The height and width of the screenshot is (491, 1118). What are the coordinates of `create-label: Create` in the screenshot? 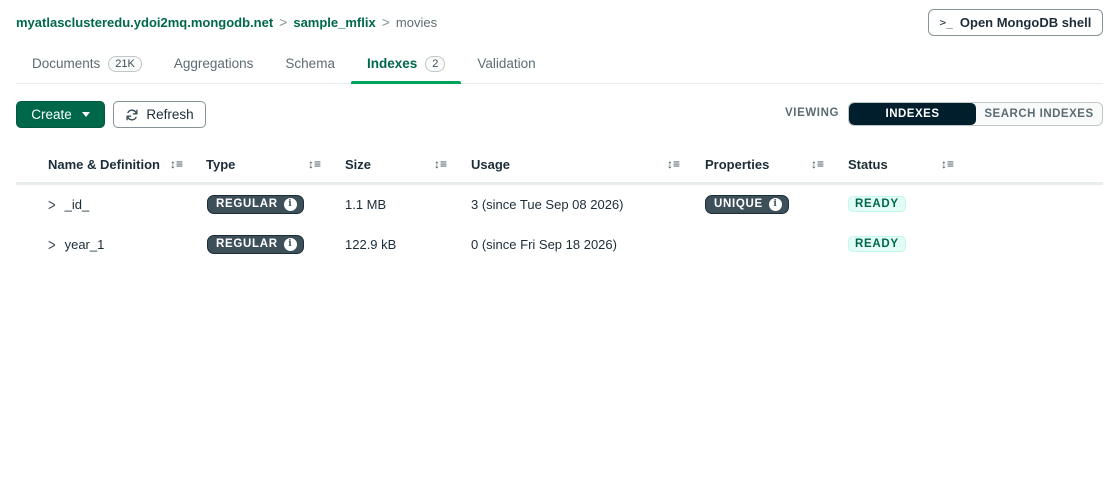 It's located at (51, 114).